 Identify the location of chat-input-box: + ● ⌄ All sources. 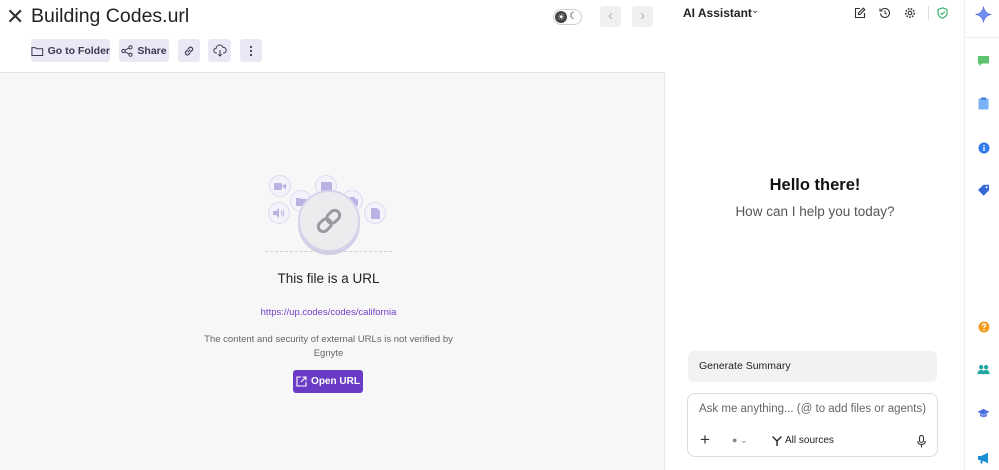
(812, 425).